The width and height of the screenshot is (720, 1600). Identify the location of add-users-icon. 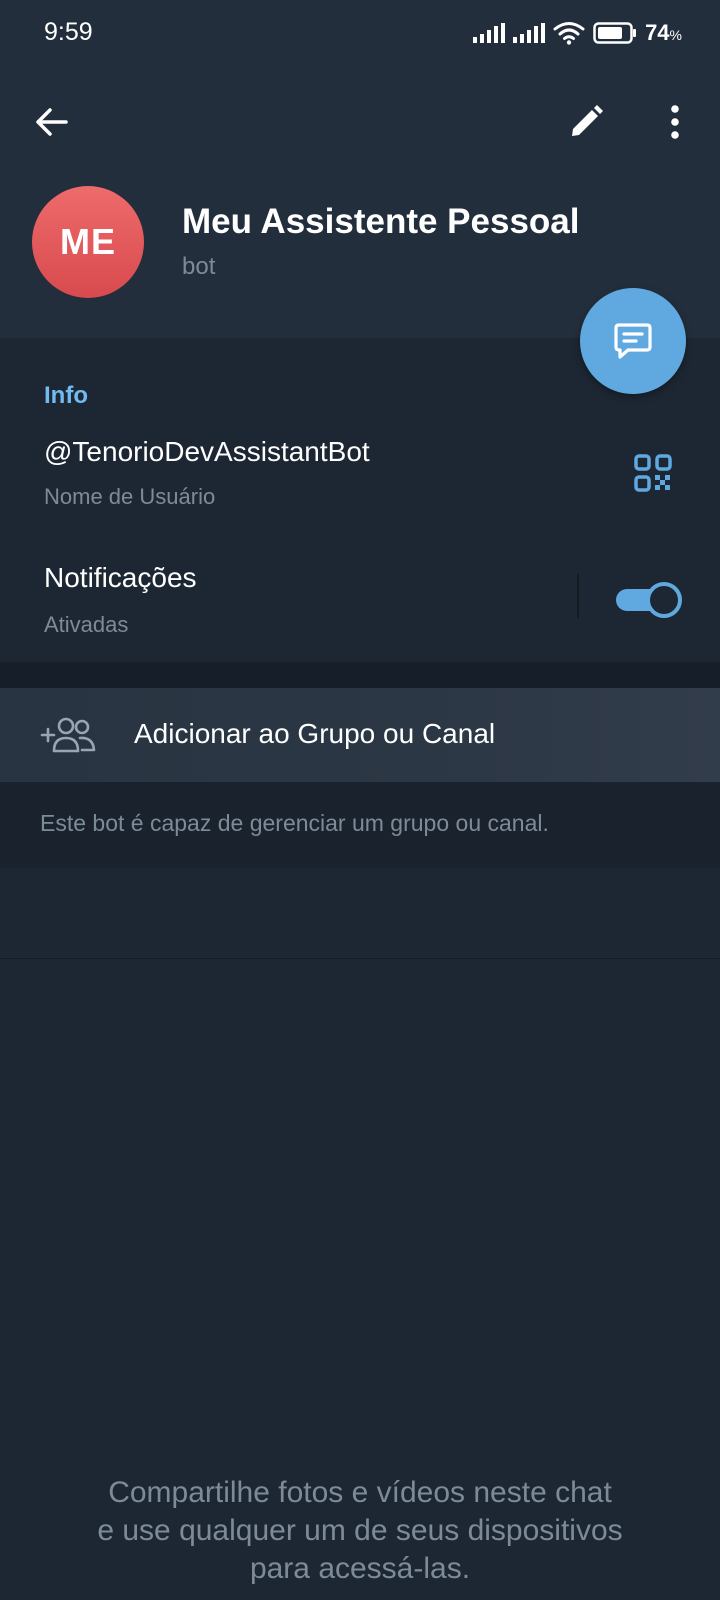
(68, 735).